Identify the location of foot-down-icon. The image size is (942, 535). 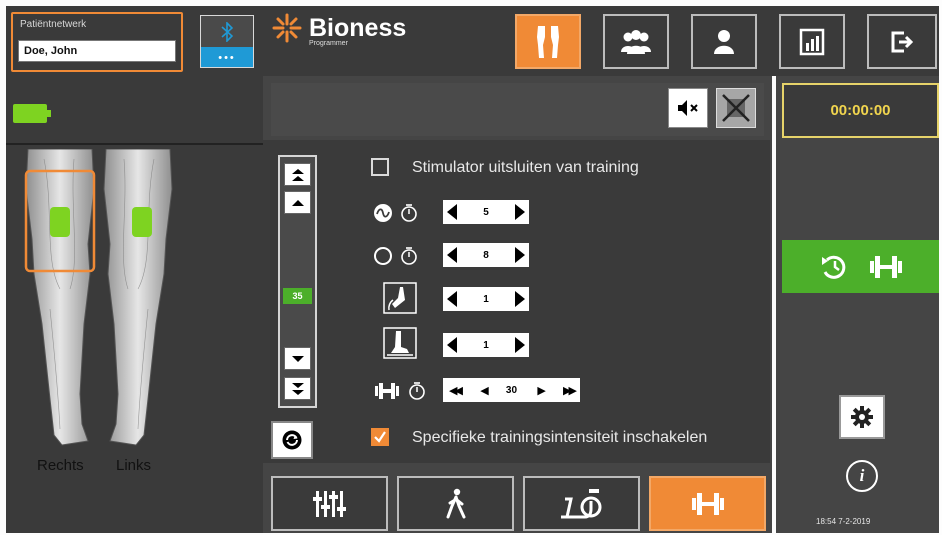
(400, 343).